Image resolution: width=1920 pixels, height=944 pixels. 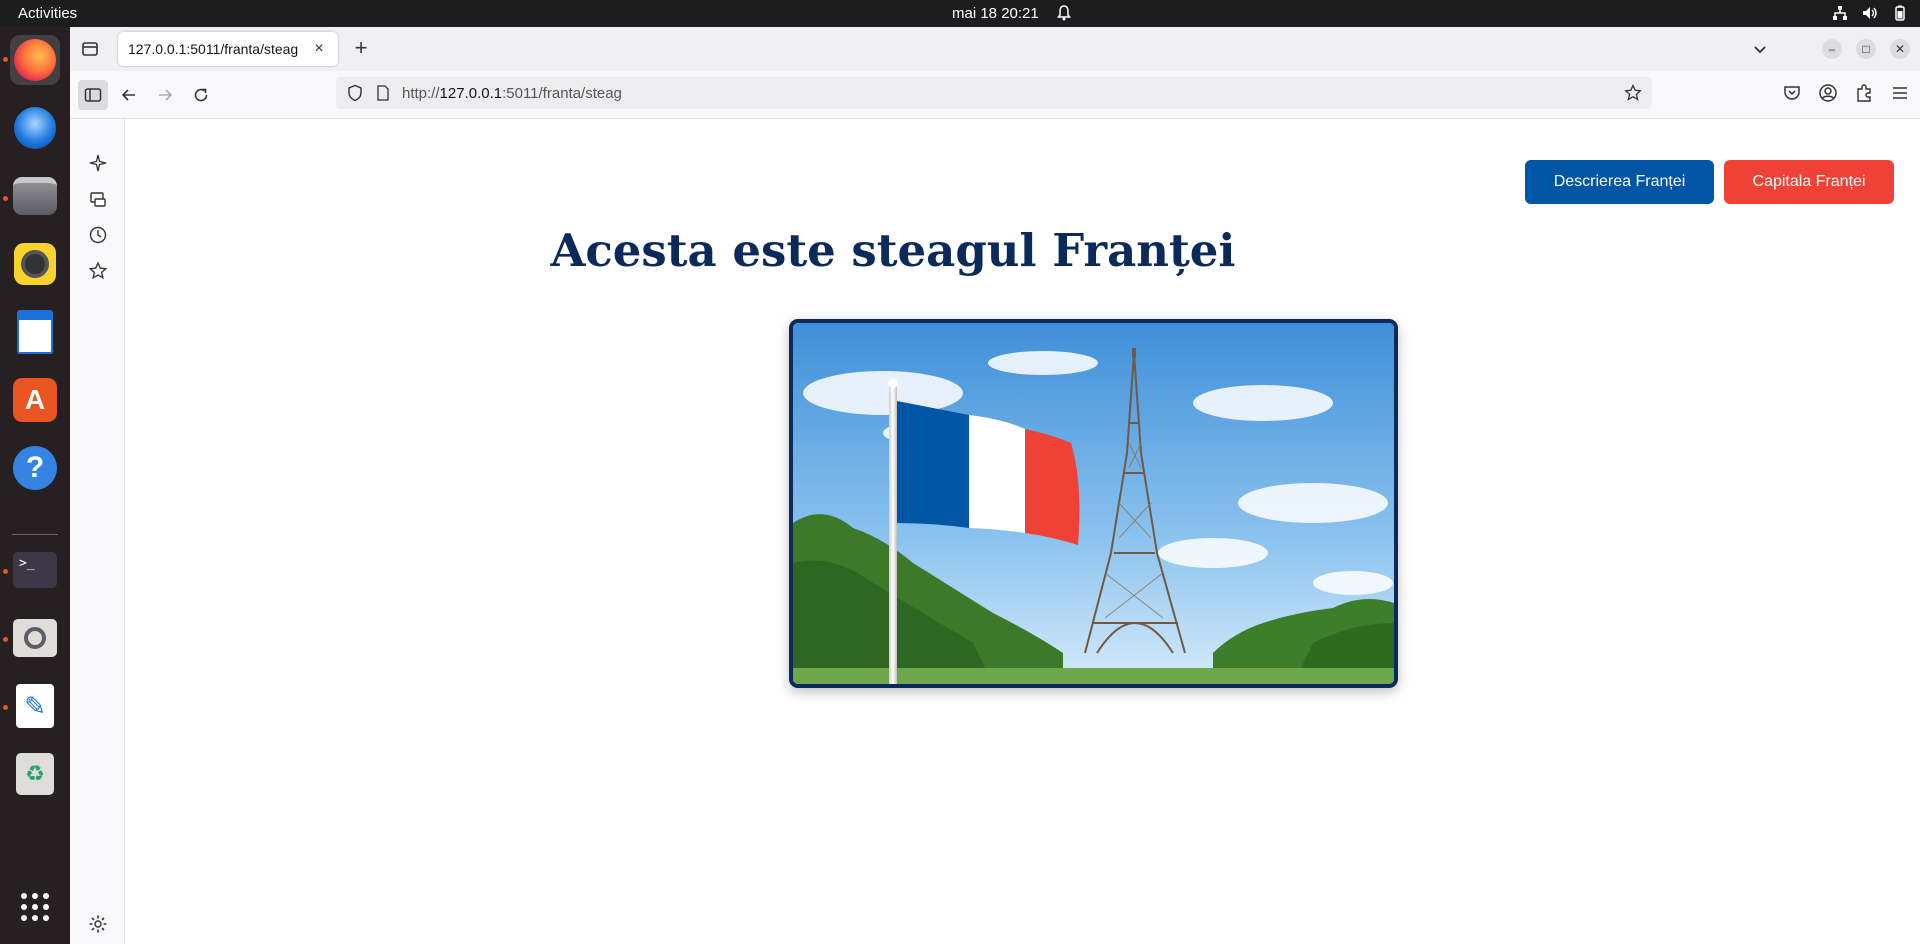 What do you see at coordinates (1864, 93) in the screenshot?
I see `extensions-icon` at bounding box center [1864, 93].